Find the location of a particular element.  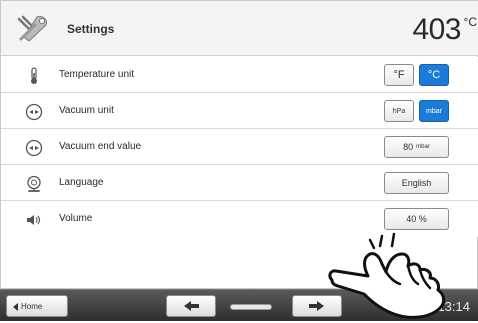

setting-row-vacuum-end-value: Vacuum end value 80 mbar is located at coordinates (239, 147).